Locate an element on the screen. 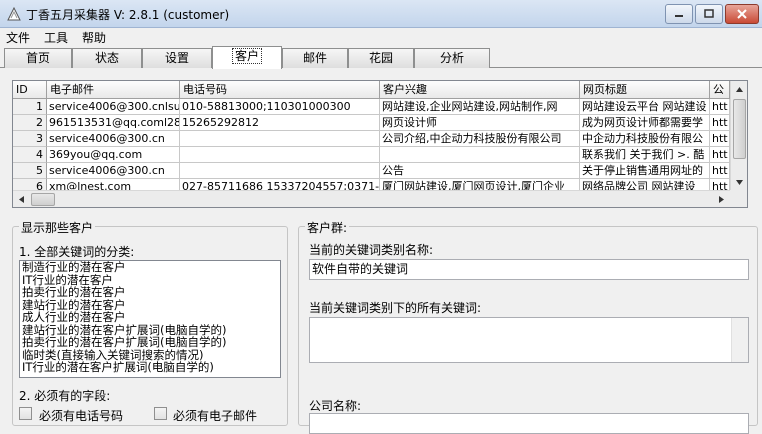 This screenshot has height=434, width=762. arrow-right-icon is located at coordinates (721, 199).